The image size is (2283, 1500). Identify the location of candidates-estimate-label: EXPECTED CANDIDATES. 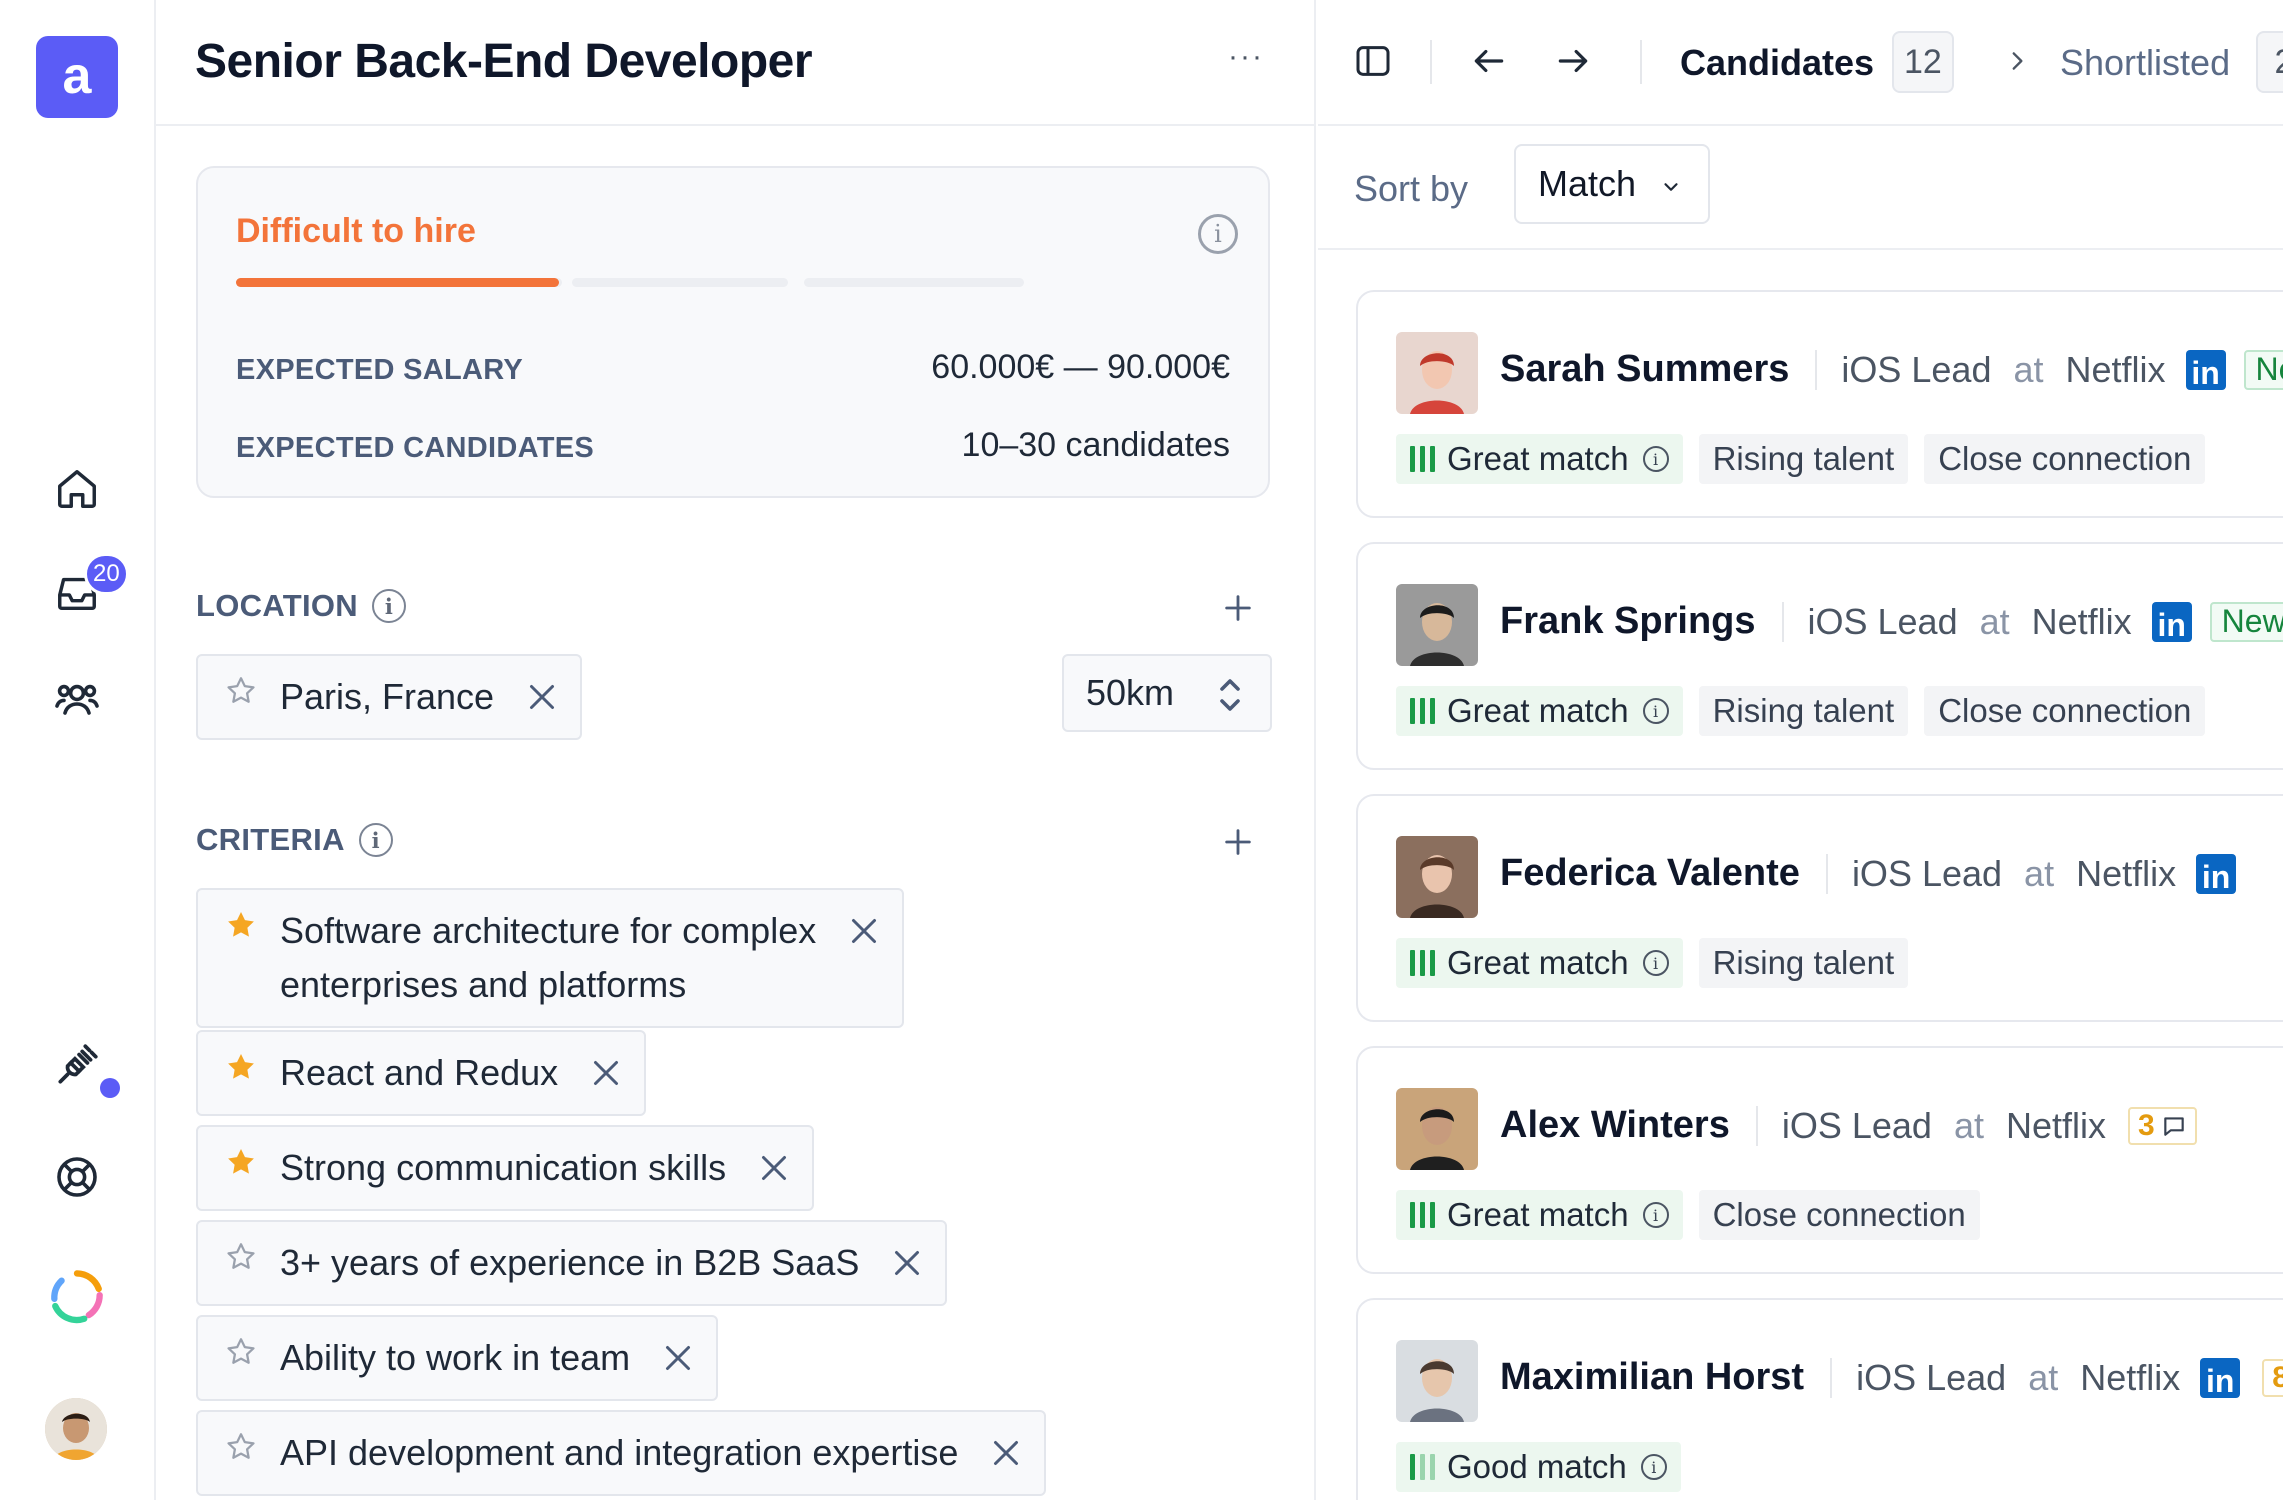
(415, 448).